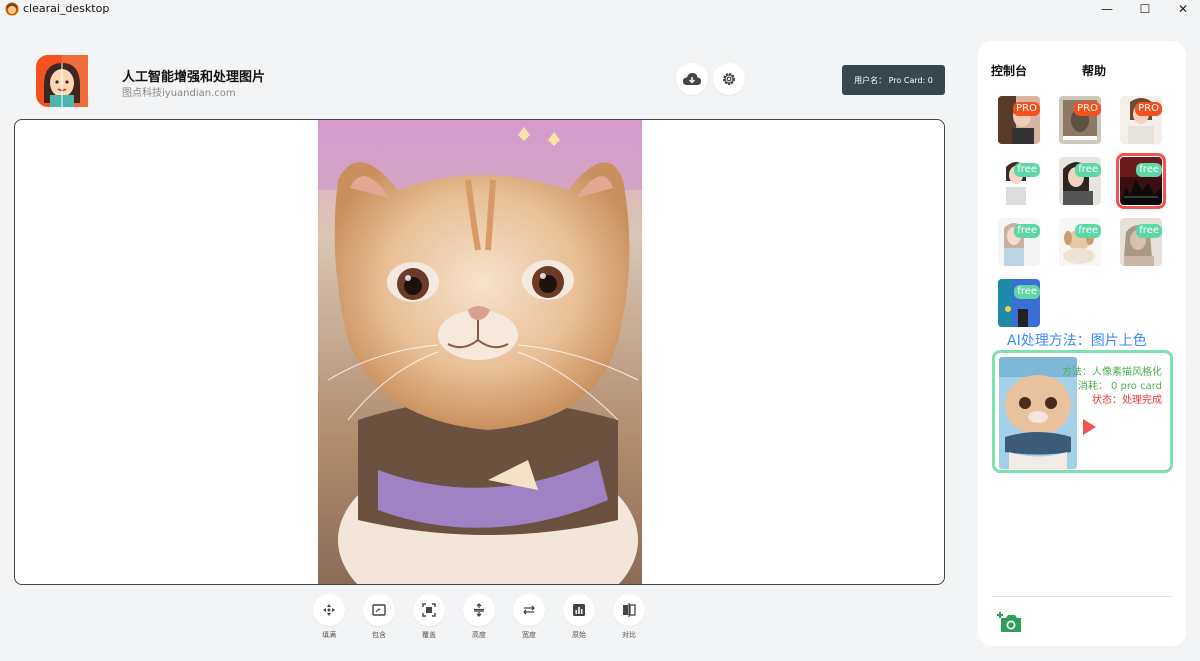 This screenshot has height=661, width=1200. What do you see at coordinates (429, 610) in the screenshot?
I see `cover-icon` at bounding box center [429, 610].